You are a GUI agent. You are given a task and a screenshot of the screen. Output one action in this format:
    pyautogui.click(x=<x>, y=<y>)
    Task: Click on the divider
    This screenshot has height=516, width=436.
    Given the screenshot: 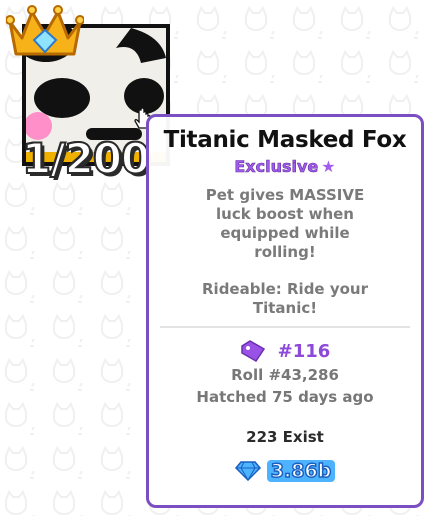 What is the action you would take?
    pyautogui.click(x=285, y=327)
    